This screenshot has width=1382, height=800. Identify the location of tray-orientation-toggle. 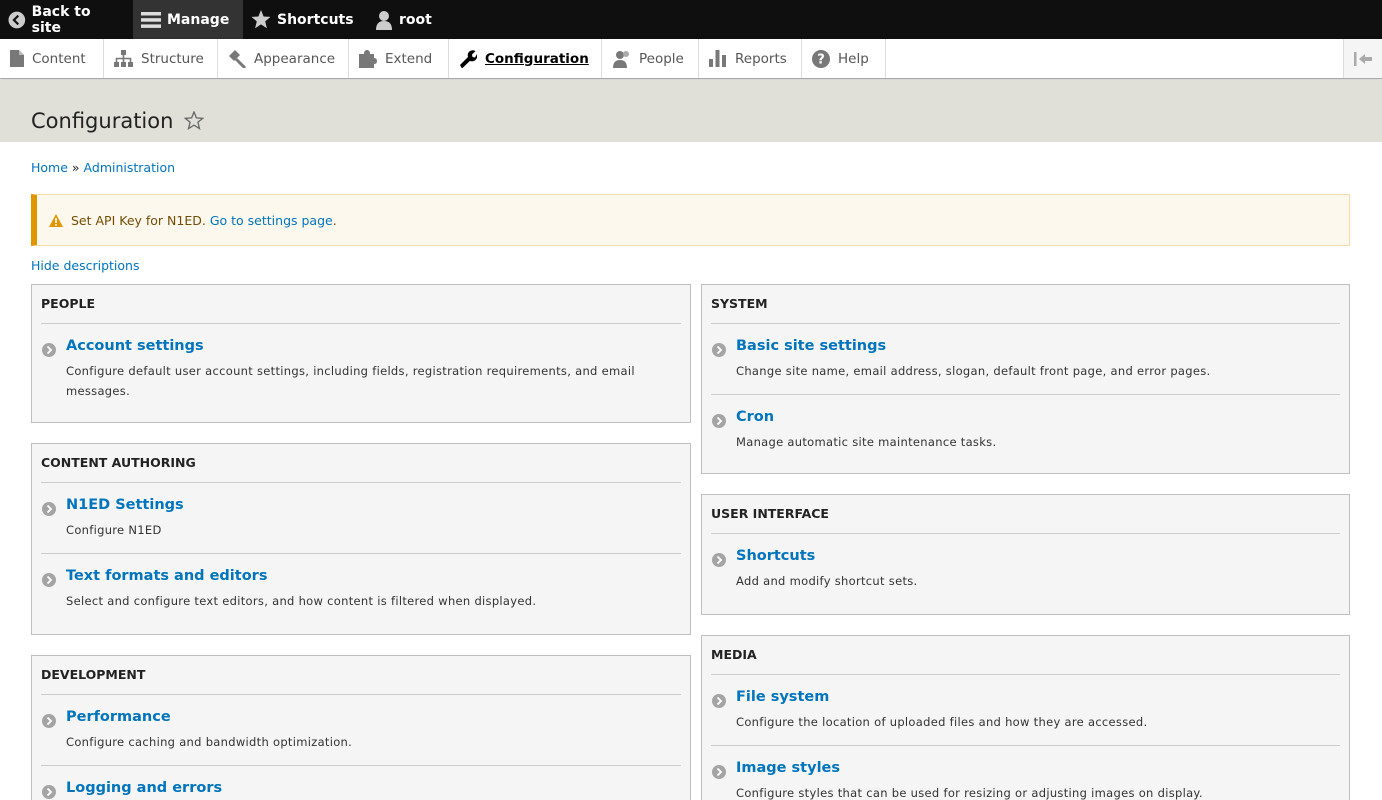
(1362, 58).